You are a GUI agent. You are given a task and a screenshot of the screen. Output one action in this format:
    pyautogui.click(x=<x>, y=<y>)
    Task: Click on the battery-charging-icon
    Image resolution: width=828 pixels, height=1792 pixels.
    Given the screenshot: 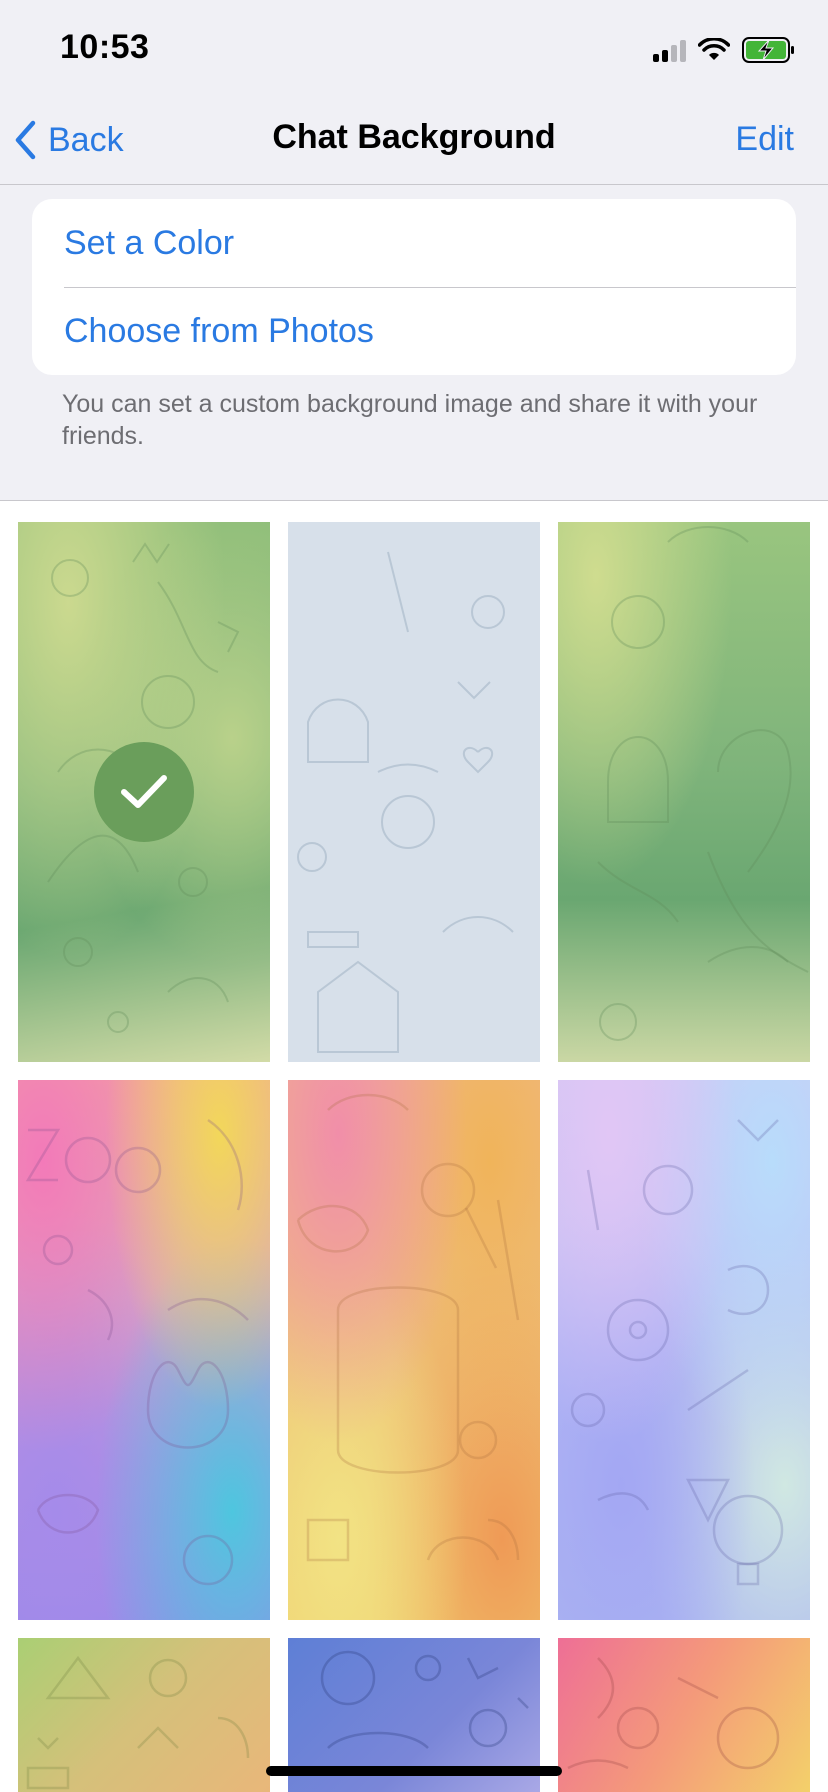 What is the action you would take?
    pyautogui.click(x=768, y=50)
    